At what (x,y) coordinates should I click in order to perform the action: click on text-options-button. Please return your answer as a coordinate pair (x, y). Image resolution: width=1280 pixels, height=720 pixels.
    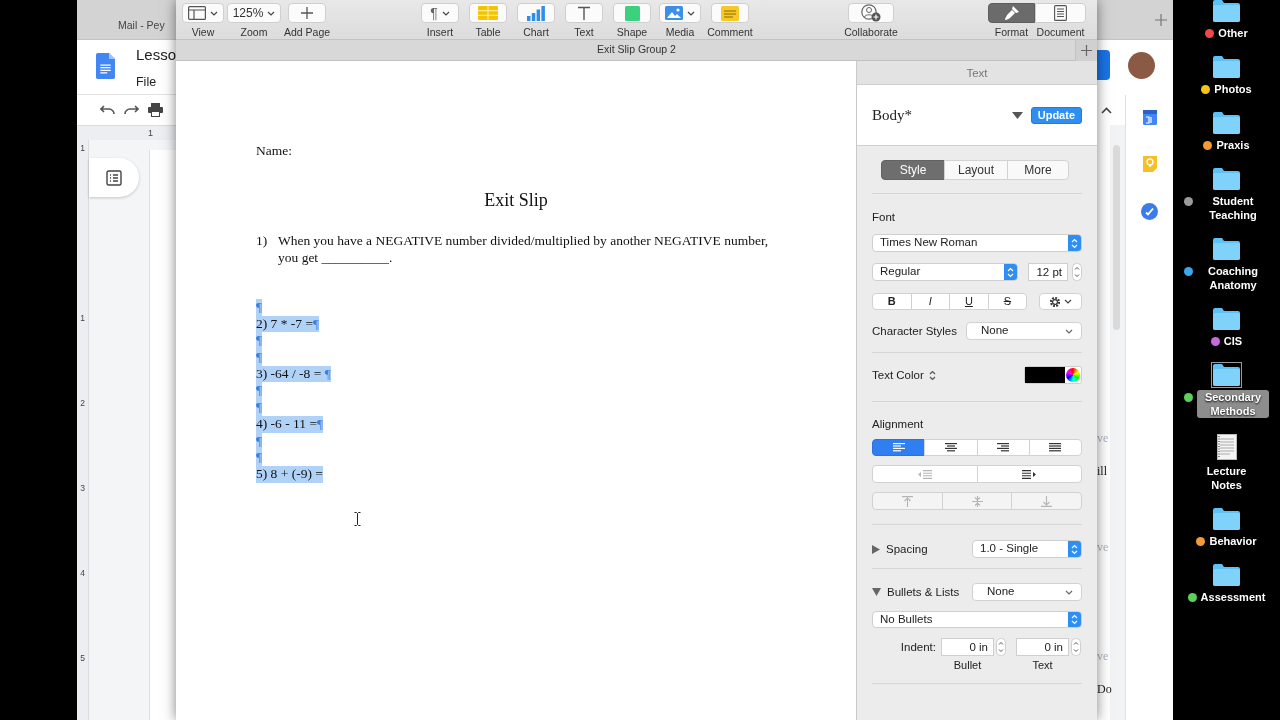
    Looking at the image, I should click on (1060, 301).